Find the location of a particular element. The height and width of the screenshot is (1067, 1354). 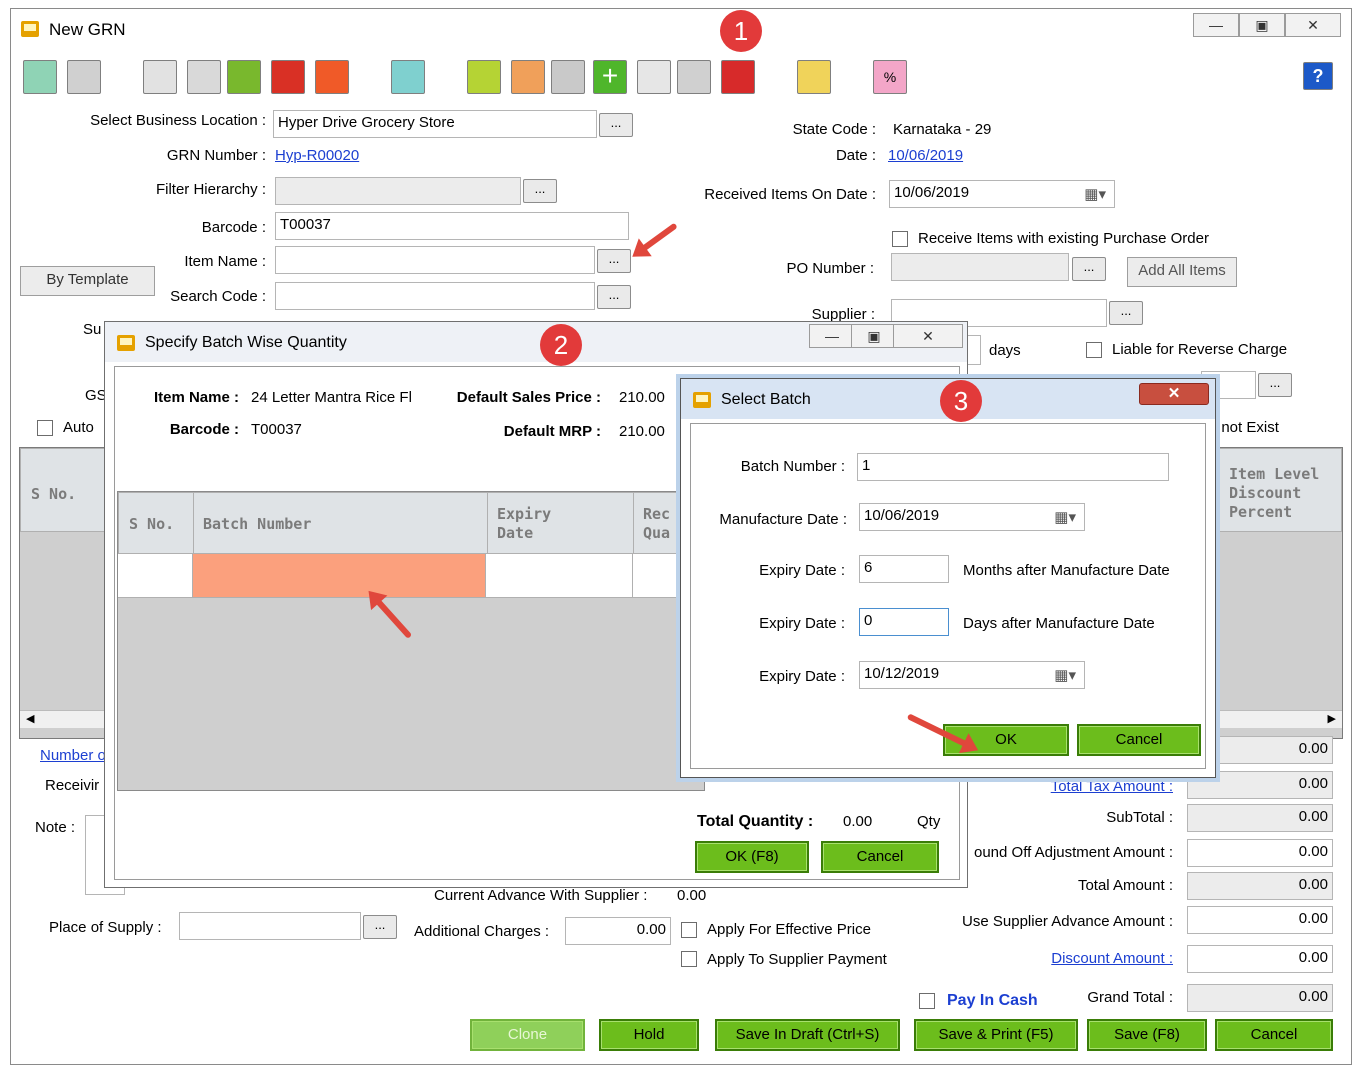

po-number-field is located at coordinates (980, 267).